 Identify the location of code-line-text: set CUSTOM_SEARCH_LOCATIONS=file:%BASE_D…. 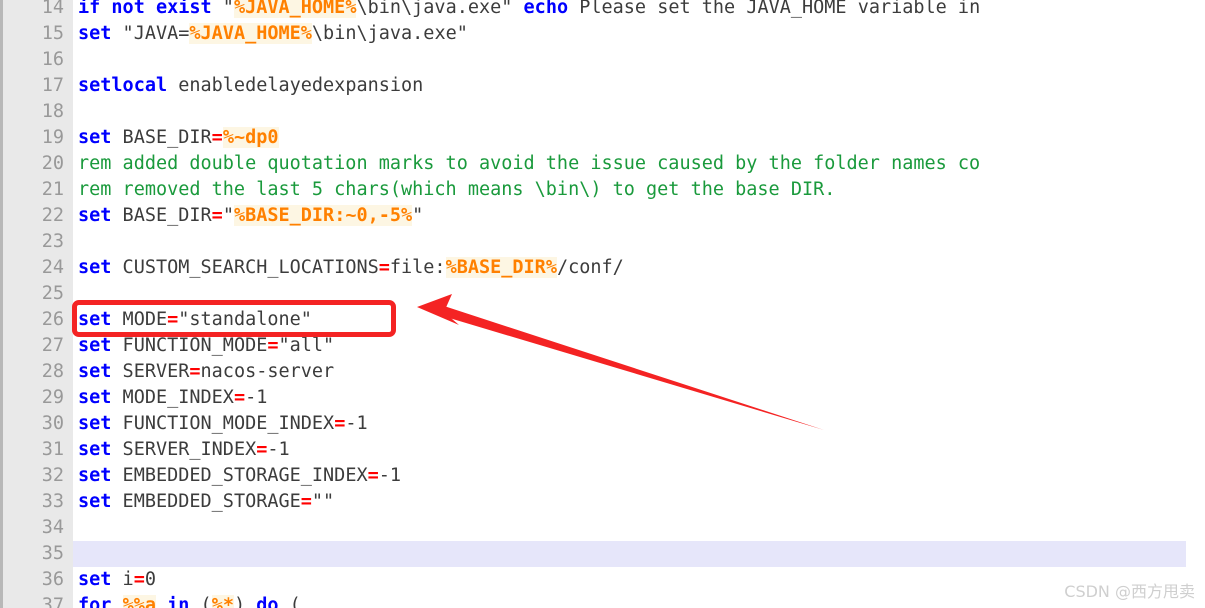
(351, 268).